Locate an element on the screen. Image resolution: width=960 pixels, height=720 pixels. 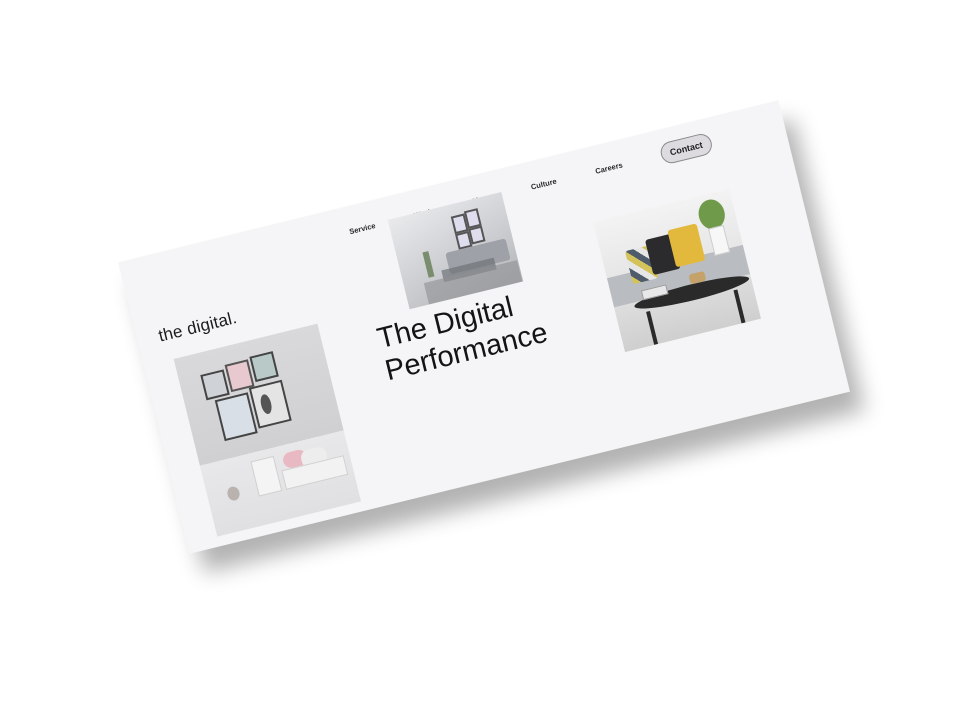
nav-item-careers: Careers is located at coordinates (608, 167).